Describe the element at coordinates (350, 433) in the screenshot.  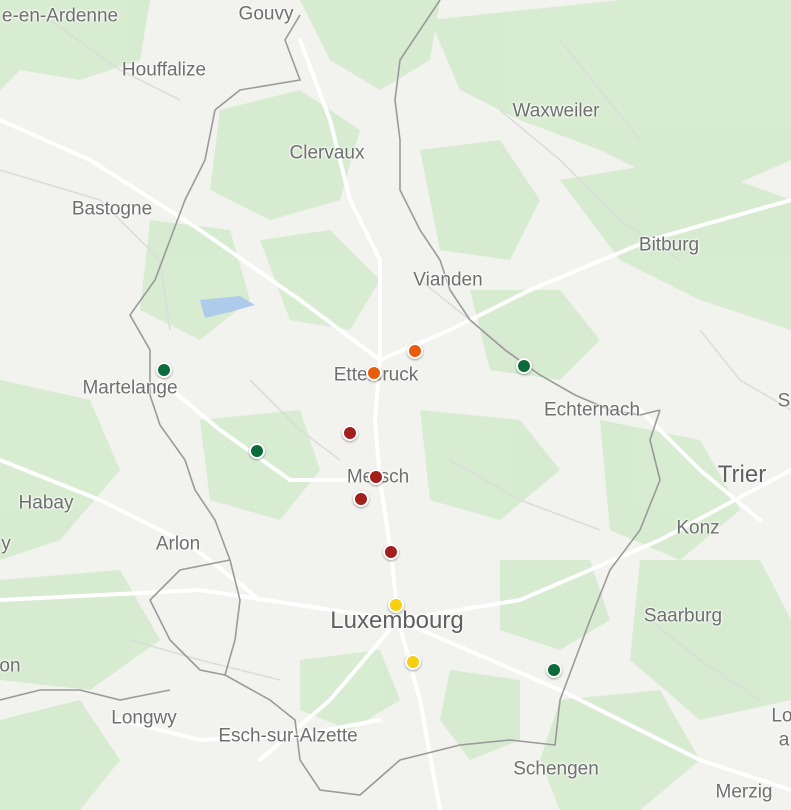
I see `station-marker-north-mersch` at that location.